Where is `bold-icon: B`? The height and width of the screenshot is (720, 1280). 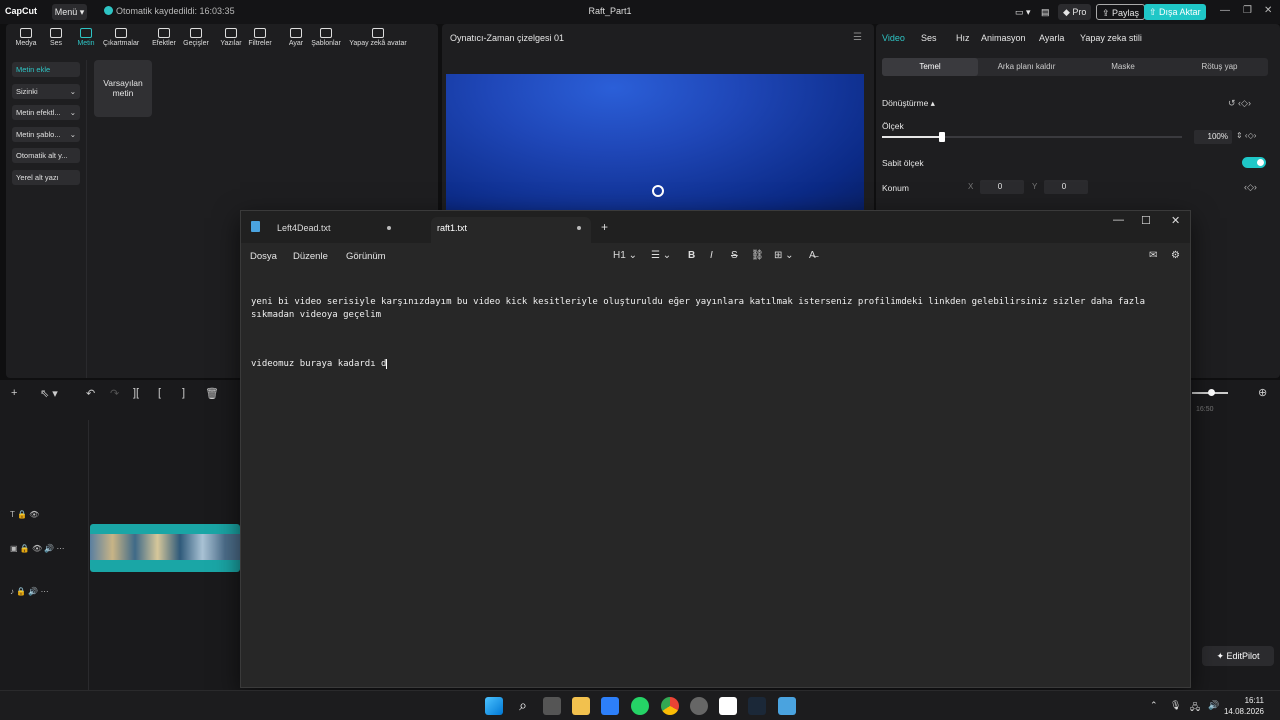
bold-icon: B is located at coordinates (691, 255).